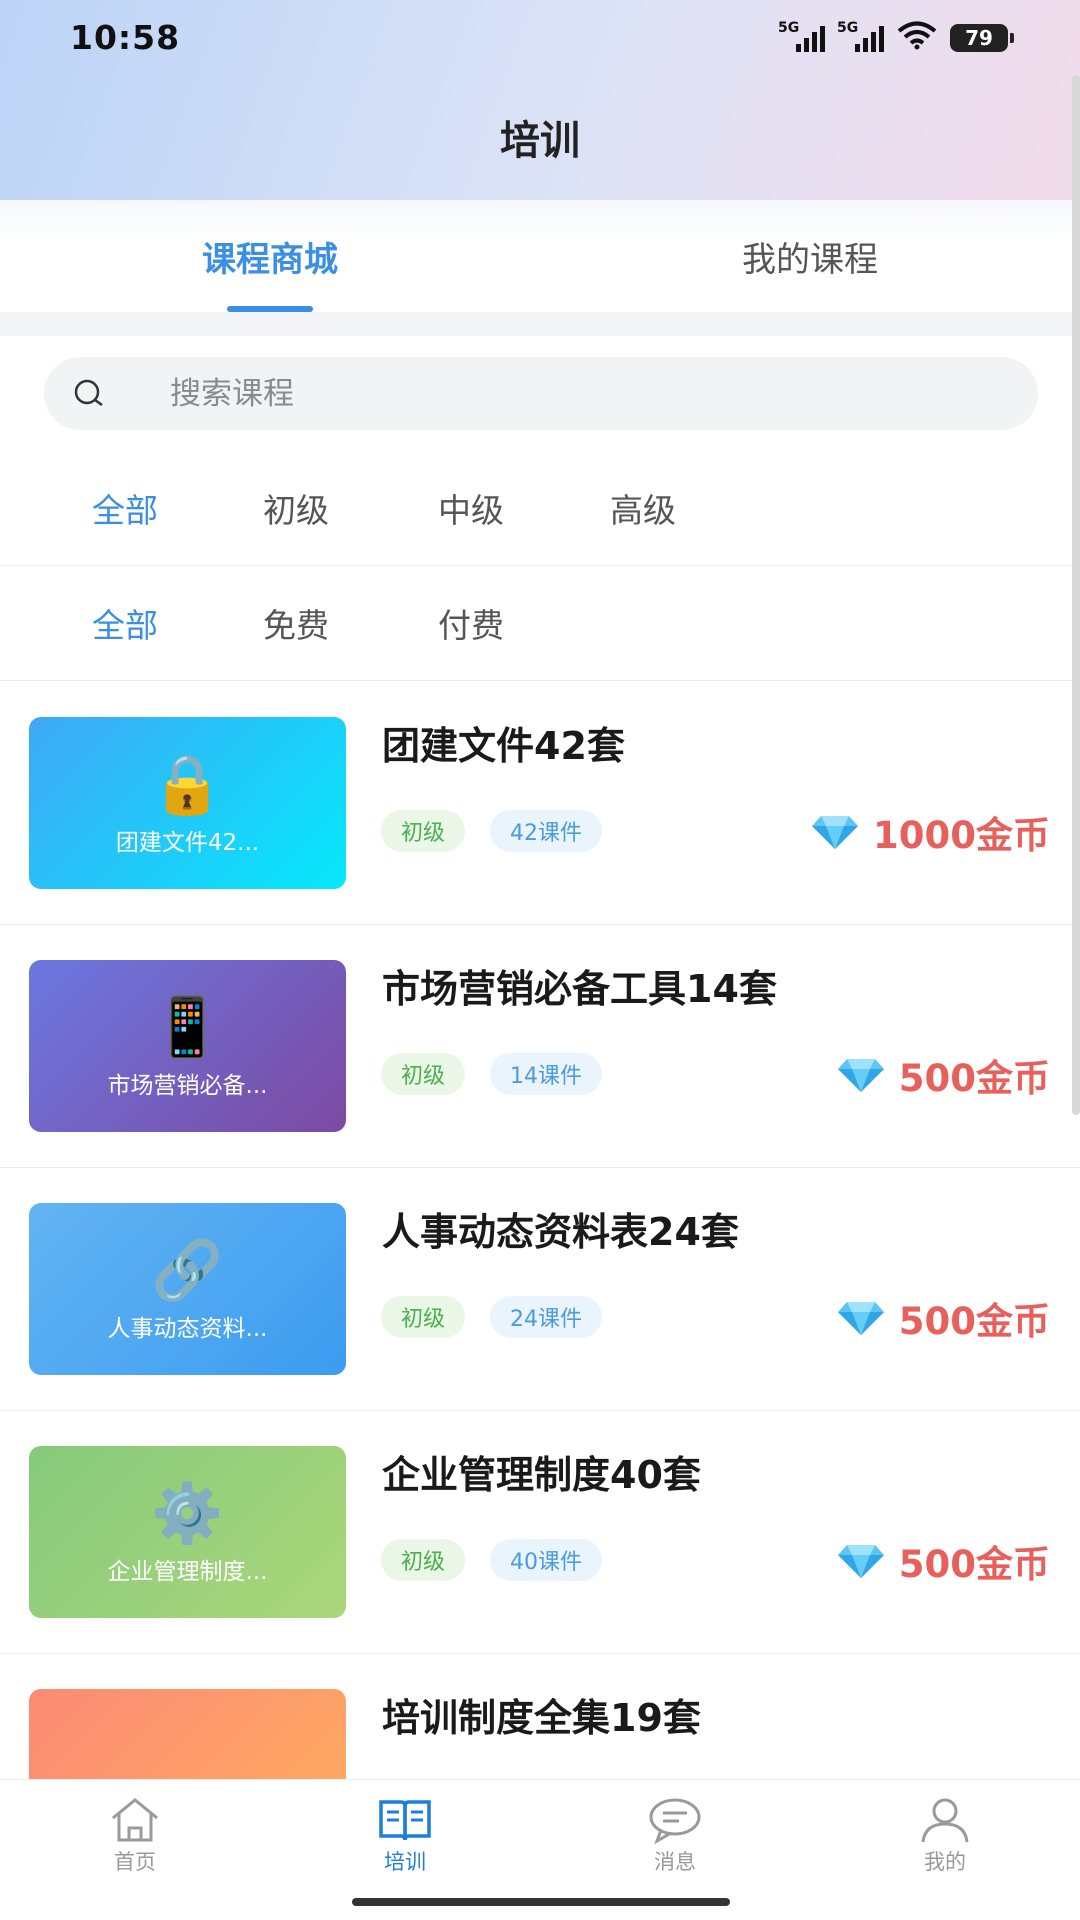 This screenshot has width=1080, height=1920. Describe the element at coordinates (1076, 595) in the screenshot. I see `scrollbar` at that location.